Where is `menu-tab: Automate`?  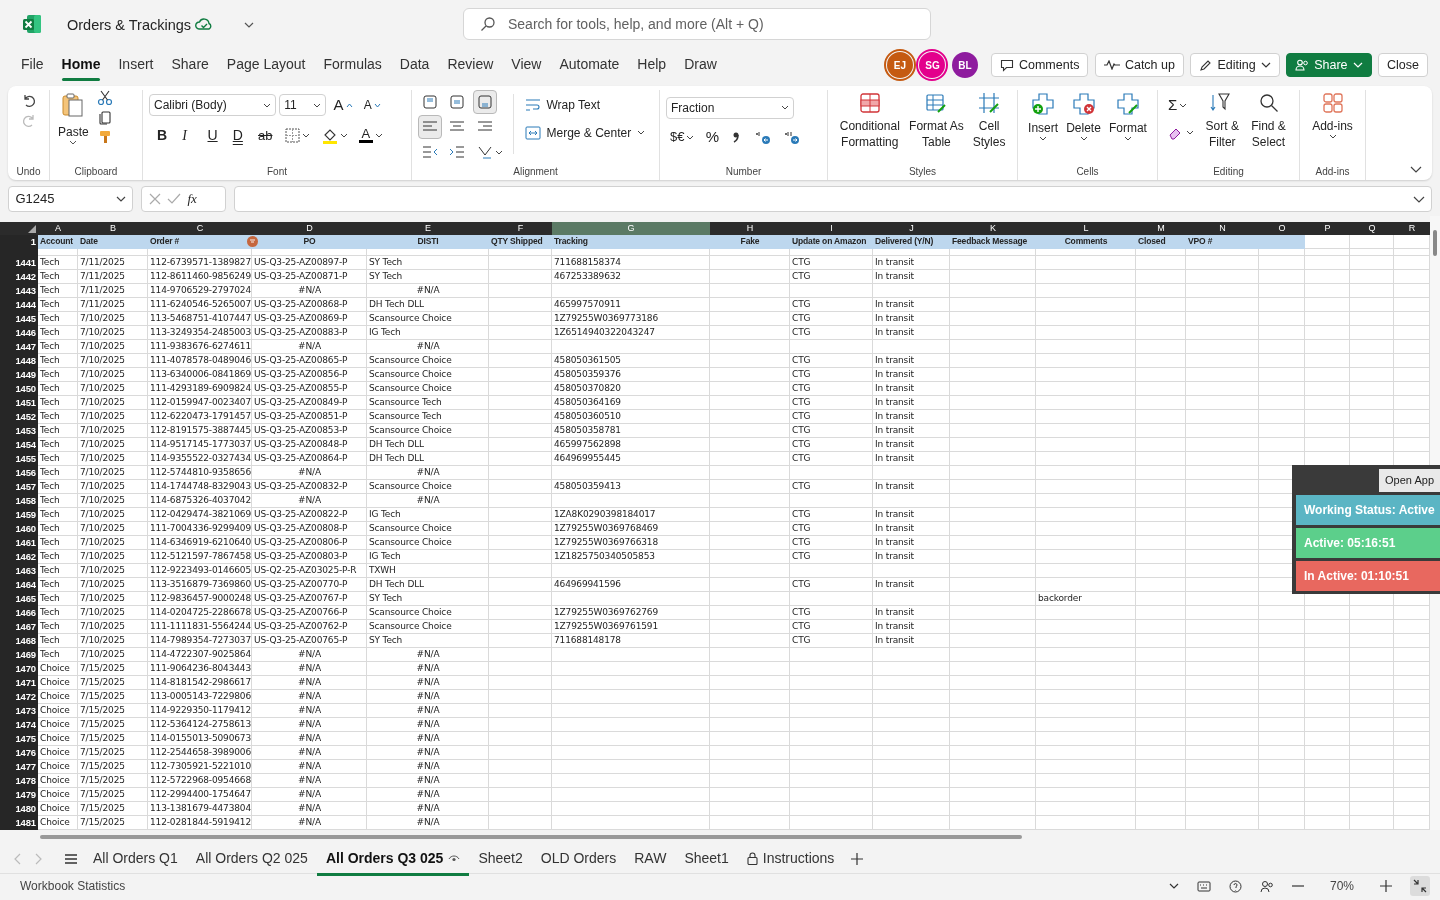
menu-tab: Automate is located at coordinates (589, 65).